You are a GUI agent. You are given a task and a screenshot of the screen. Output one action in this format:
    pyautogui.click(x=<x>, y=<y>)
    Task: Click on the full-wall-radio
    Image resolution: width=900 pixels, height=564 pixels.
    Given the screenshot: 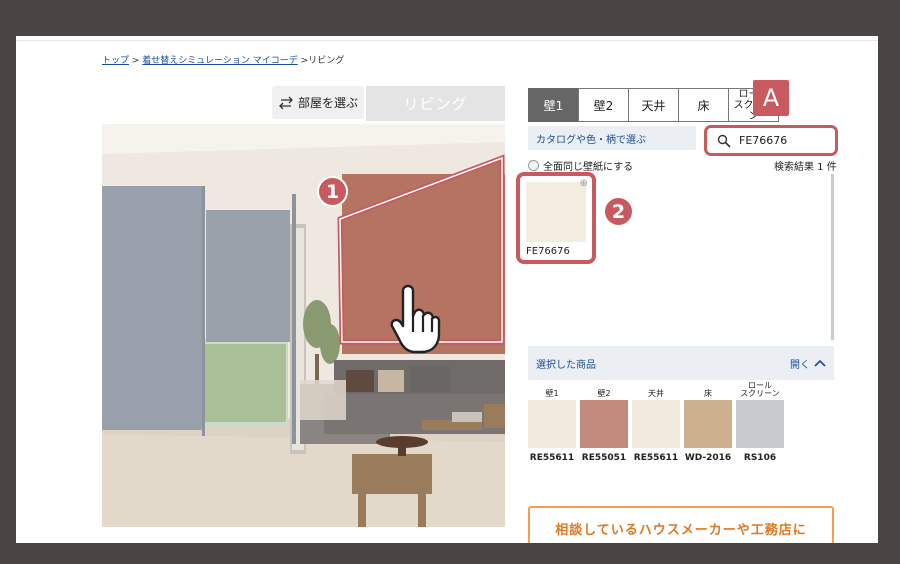 What is the action you would take?
    pyautogui.click(x=533, y=165)
    